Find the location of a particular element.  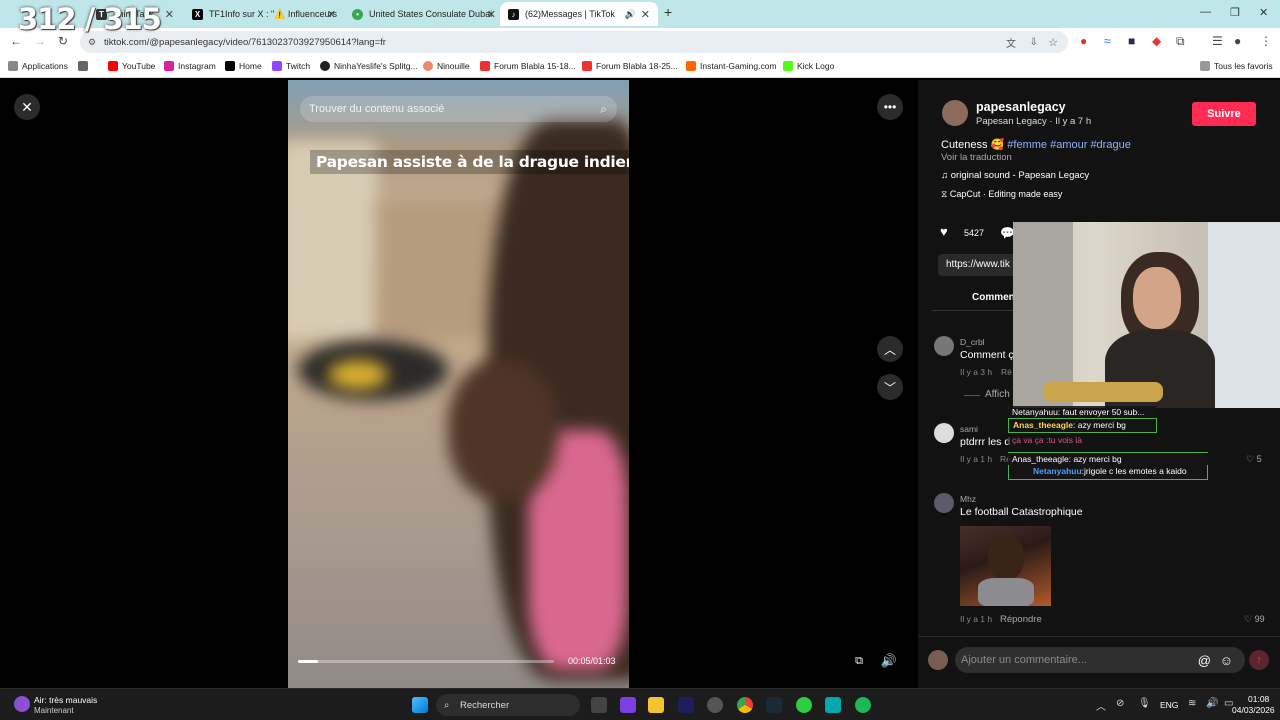

taskbar-search: ⌕ Rechercher is located at coordinates (508, 705).